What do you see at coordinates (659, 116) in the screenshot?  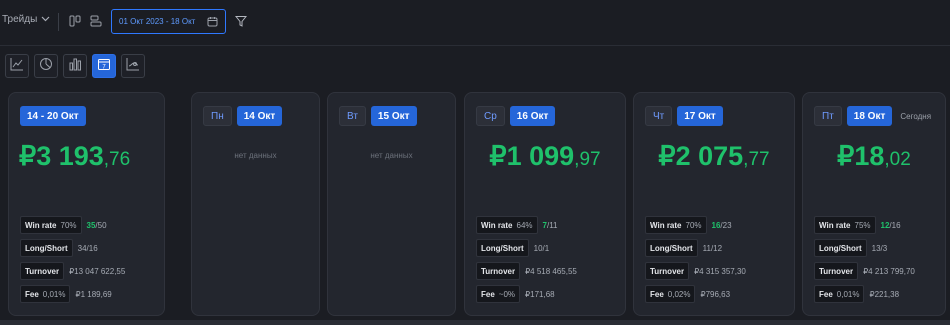 I see `weekday-tag: Чт` at bounding box center [659, 116].